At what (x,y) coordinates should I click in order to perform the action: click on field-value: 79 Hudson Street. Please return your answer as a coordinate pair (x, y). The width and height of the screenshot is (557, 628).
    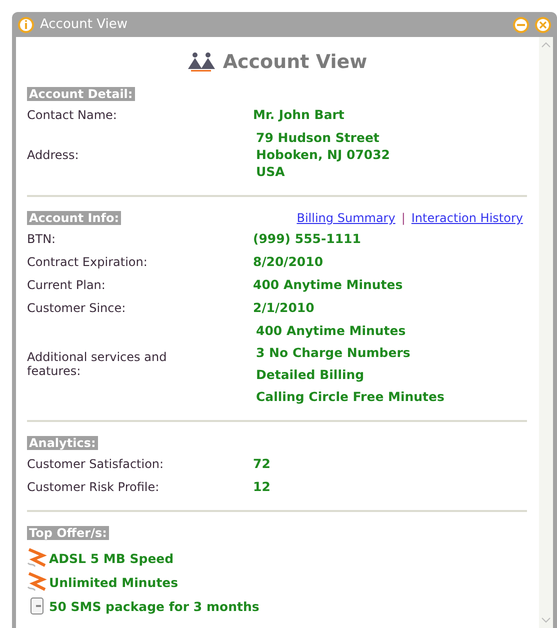
    Looking at the image, I should click on (318, 137).